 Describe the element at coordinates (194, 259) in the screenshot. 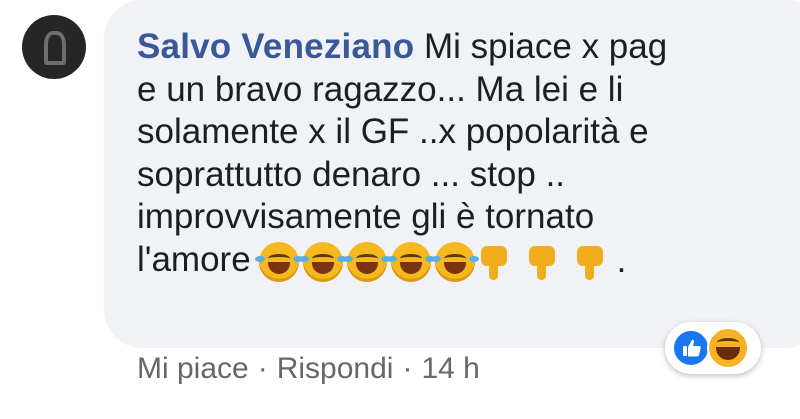

I see `comment-text-6: l'amore` at that location.